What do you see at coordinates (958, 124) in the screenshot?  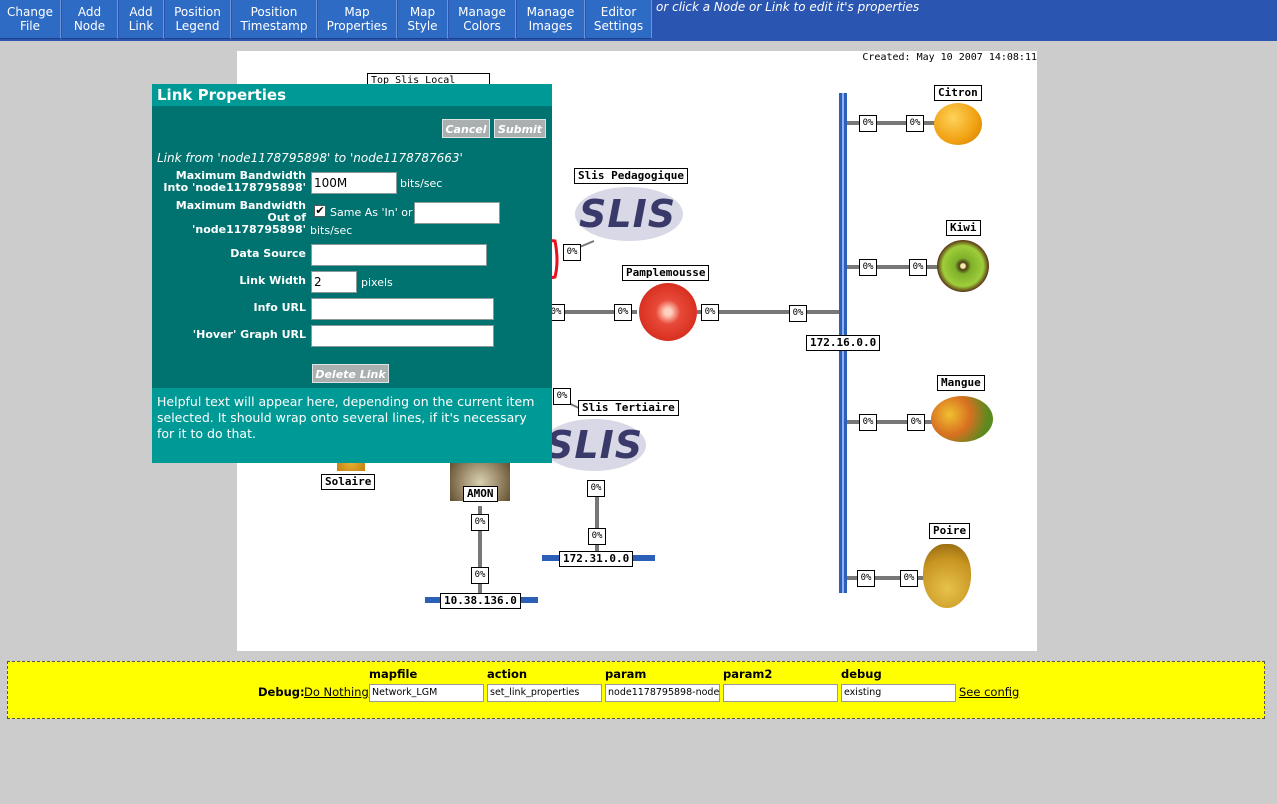 I see `citron-node-image` at bounding box center [958, 124].